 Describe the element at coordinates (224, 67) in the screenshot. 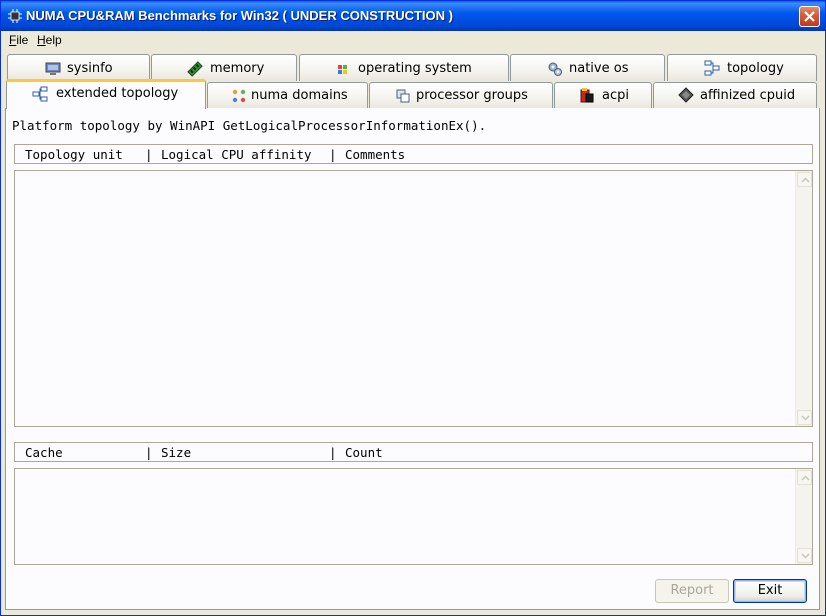

I see `tab-memory: memory` at that location.